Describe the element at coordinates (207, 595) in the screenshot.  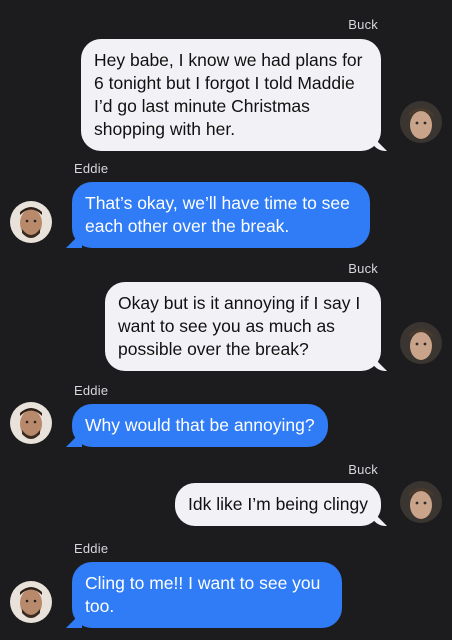
I see `message-bubble-outgoing: Cling to me!! I want to see you too.` at that location.